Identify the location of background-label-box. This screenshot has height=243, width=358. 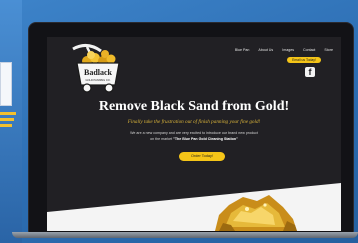
(6, 84).